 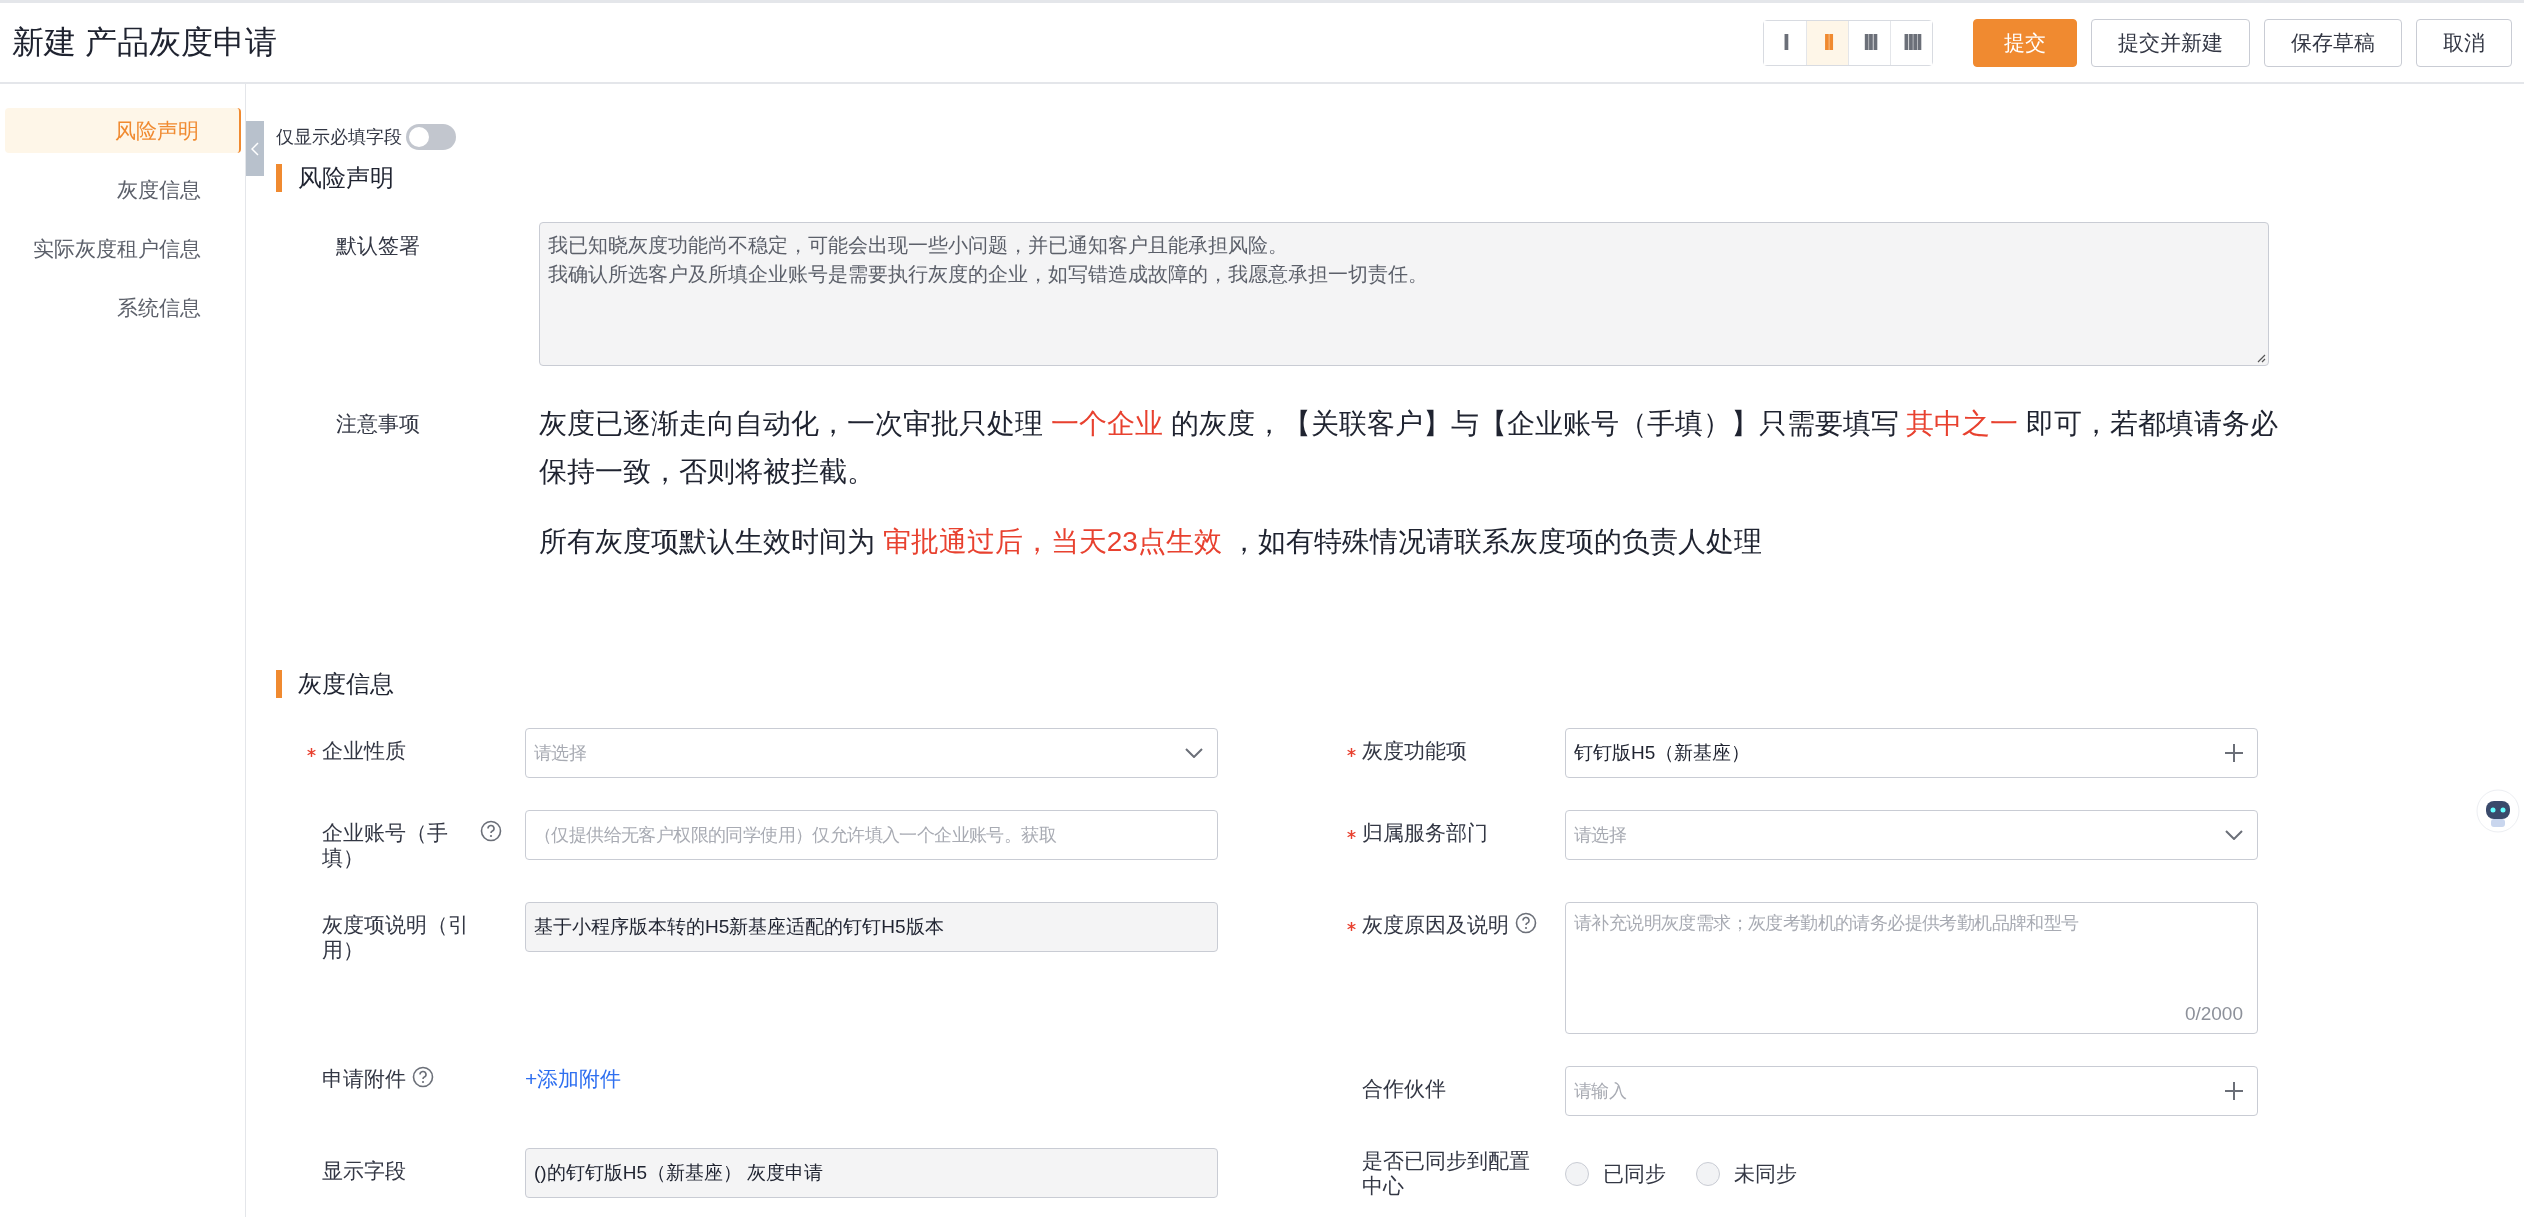 I want to click on field-label: 企业性质, so click(x=364, y=750).